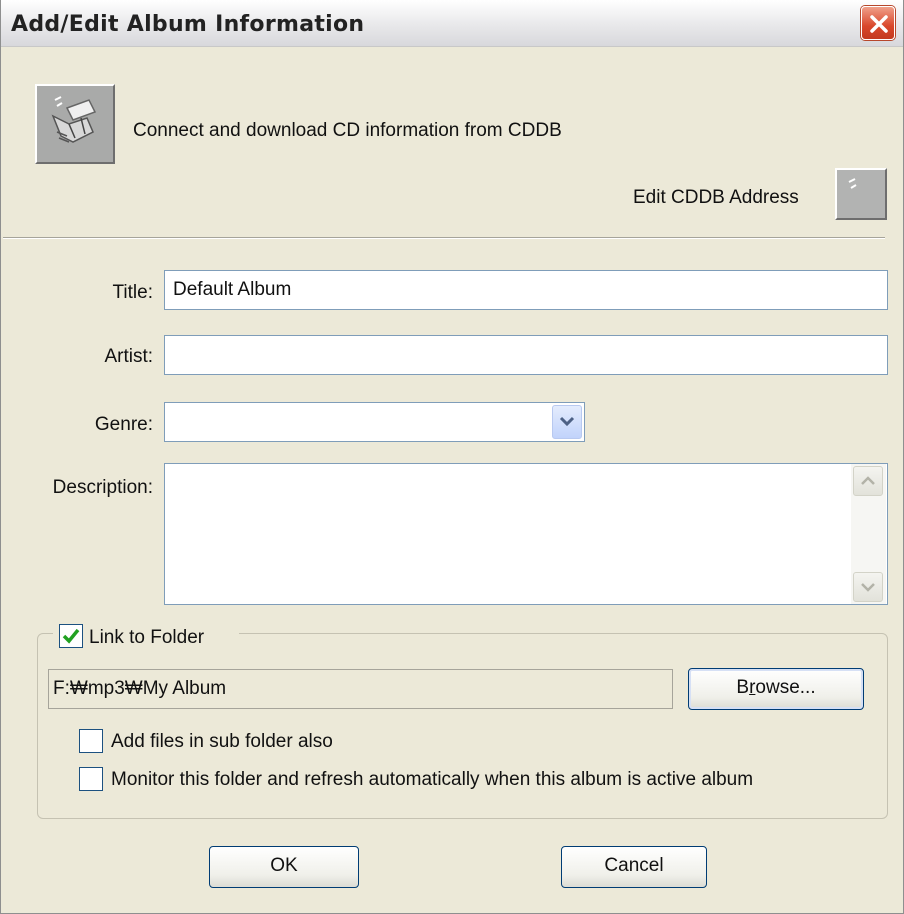  I want to click on cd-notes-icon, so click(75, 124).